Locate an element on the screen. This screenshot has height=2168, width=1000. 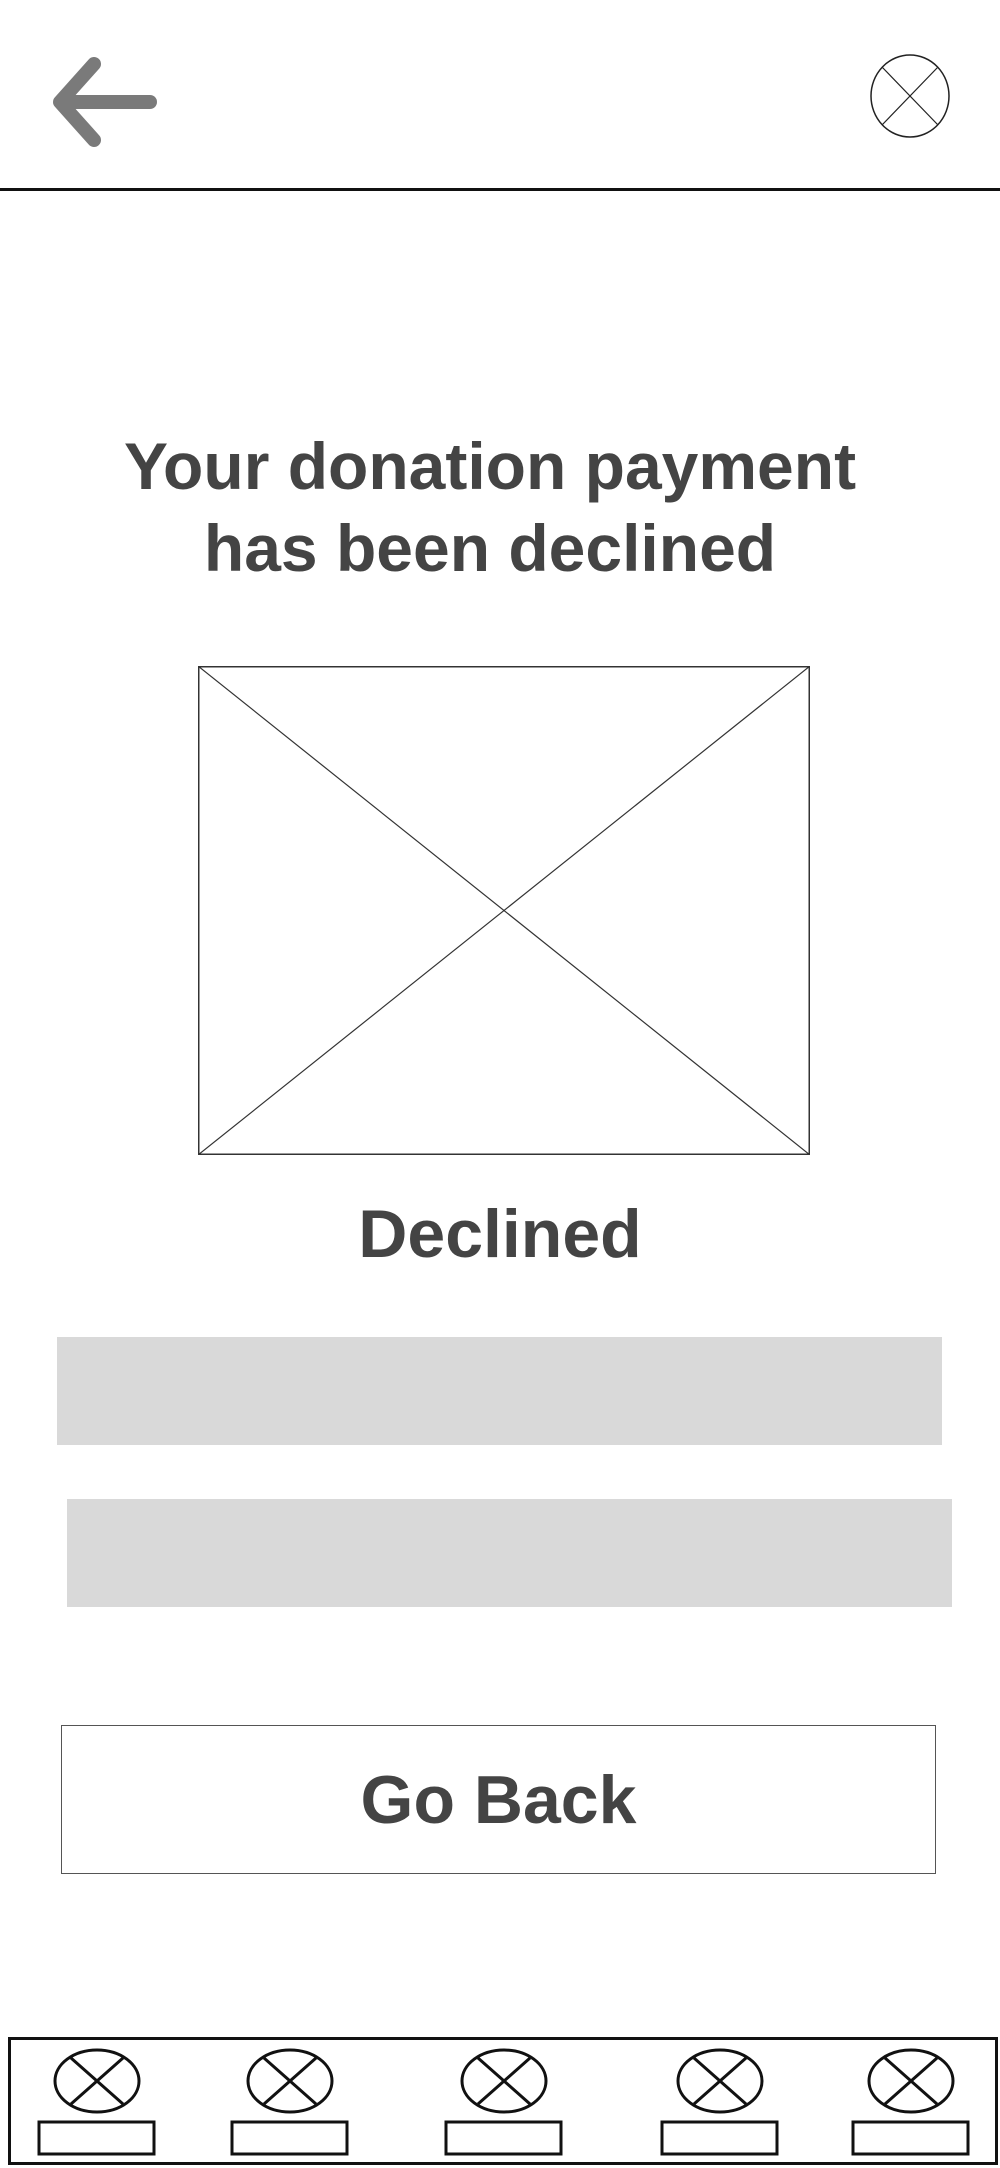
image-placeholder-icon is located at coordinates (504, 910).